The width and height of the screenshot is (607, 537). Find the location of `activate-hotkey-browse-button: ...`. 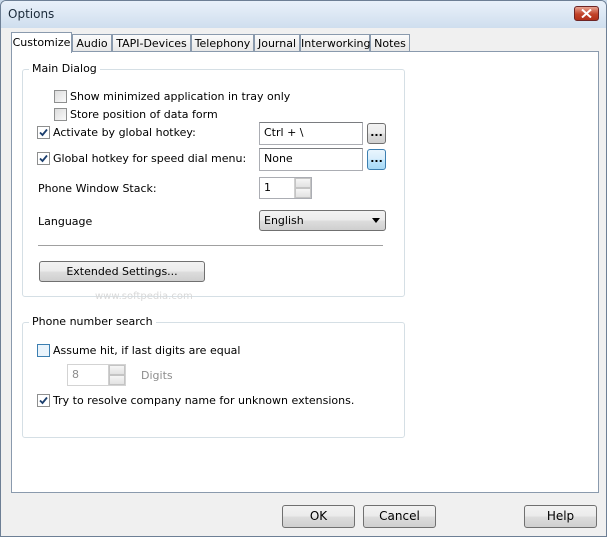

activate-hotkey-browse-button: ... is located at coordinates (376, 133).